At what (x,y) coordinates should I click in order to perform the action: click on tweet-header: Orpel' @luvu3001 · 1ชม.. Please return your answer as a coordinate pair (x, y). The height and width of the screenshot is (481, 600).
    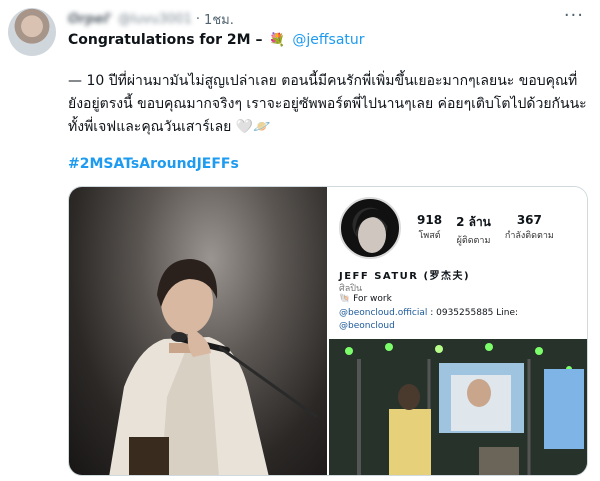
    Looking at the image, I should click on (151, 19).